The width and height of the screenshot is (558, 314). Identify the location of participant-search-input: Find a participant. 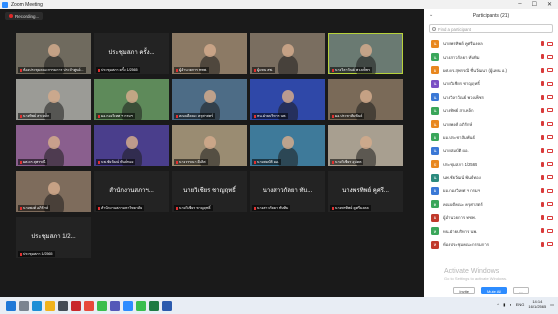
(491, 28).